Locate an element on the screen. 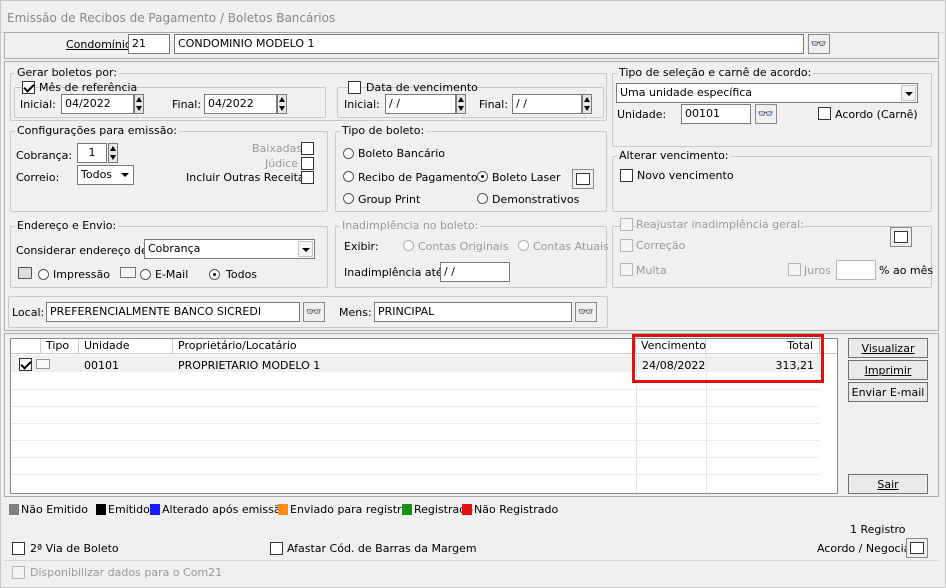  judice-checkbox is located at coordinates (307, 163).